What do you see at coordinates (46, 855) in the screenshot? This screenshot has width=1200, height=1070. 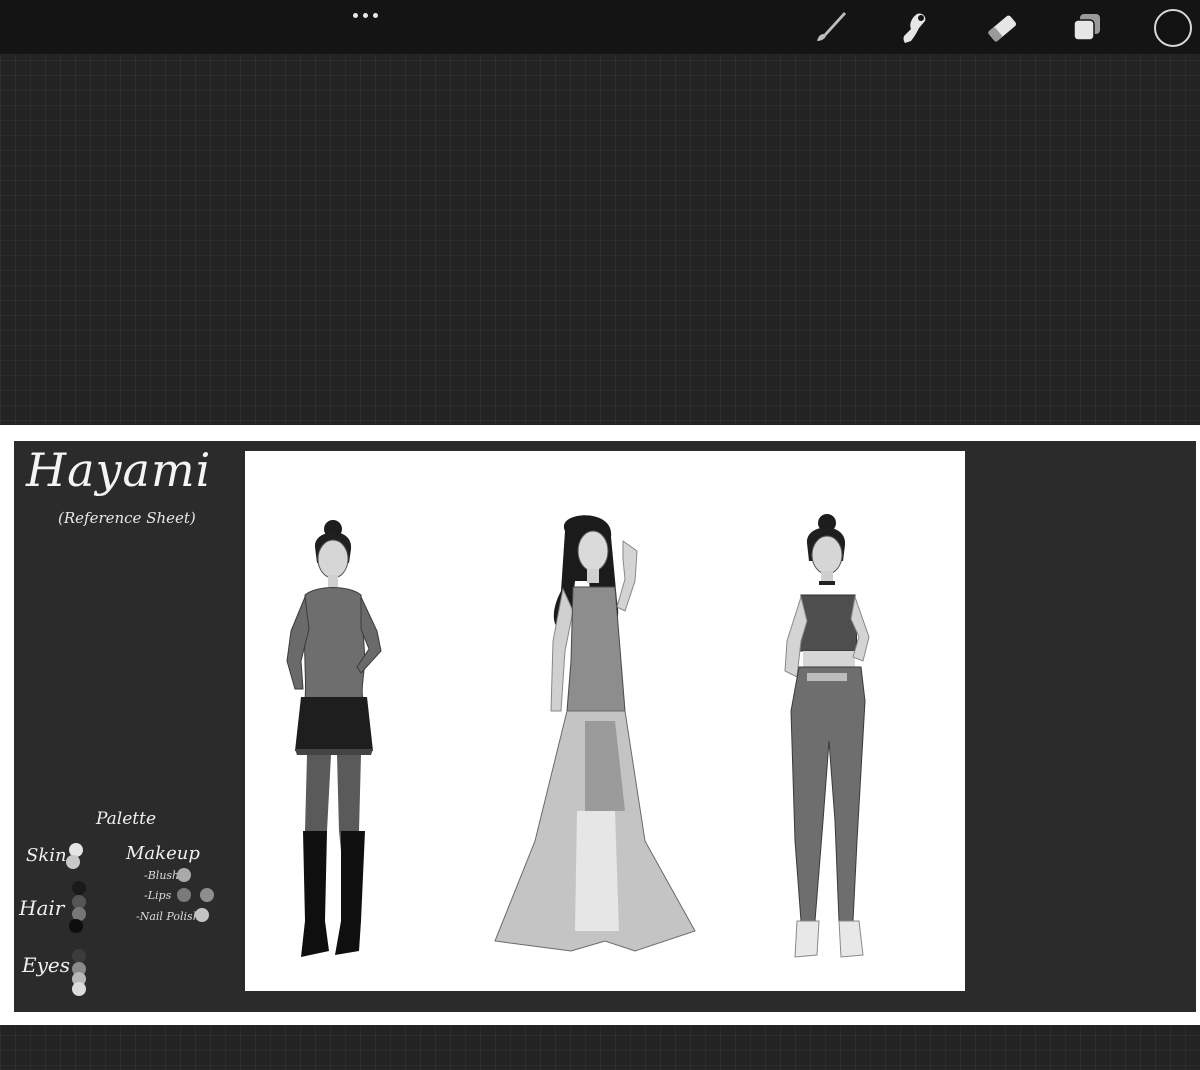 I see `skin-label: Skin` at bounding box center [46, 855].